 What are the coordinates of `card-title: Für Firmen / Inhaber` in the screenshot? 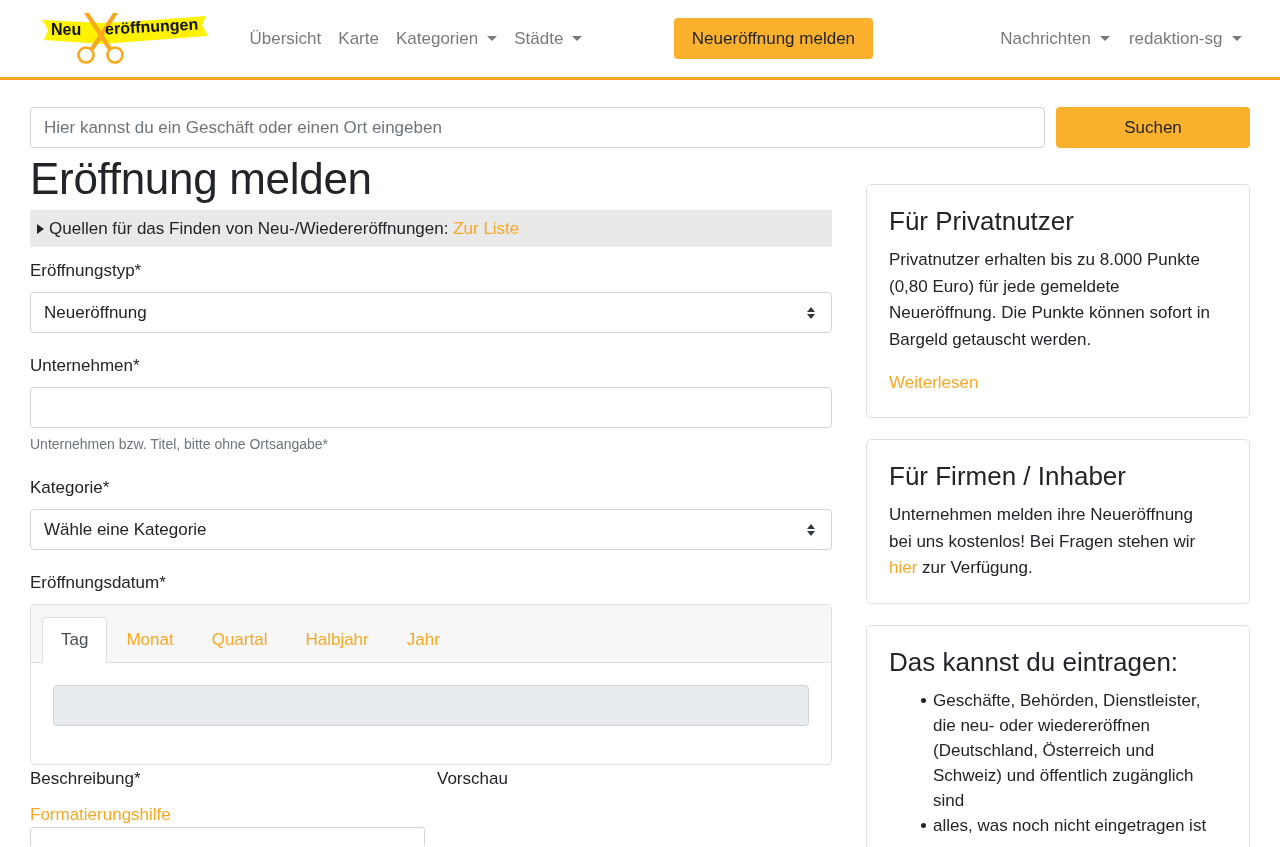 It's located at (1008, 476).